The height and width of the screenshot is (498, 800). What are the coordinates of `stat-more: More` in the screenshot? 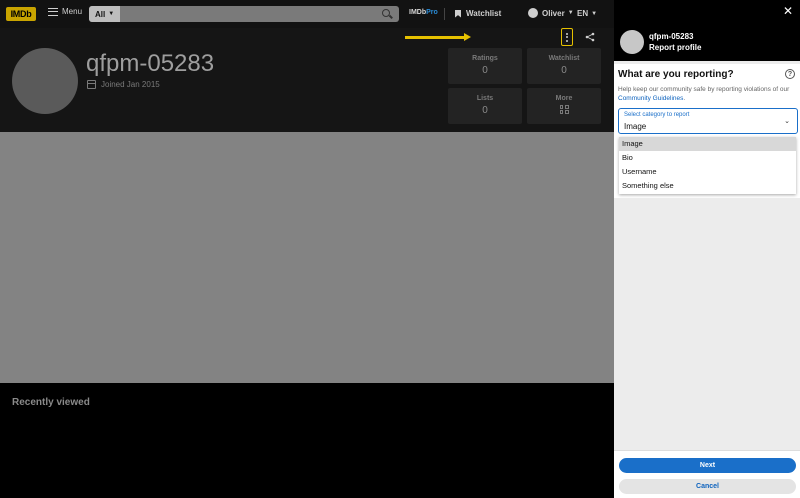 It's located at (564, 106).